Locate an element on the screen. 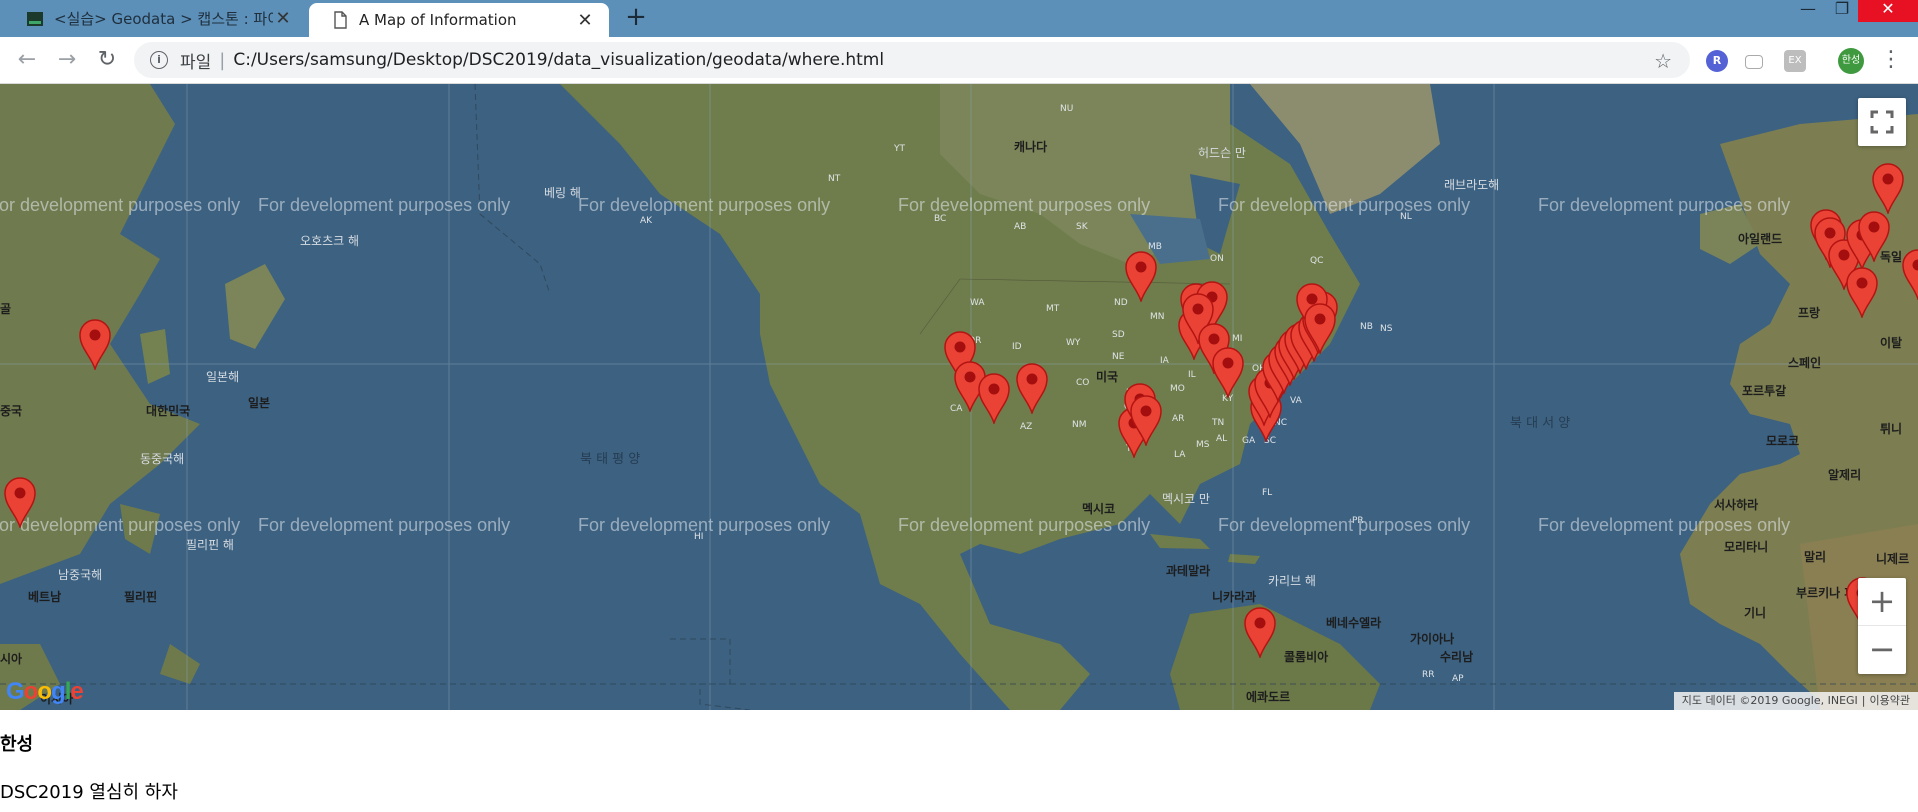 The width and height of the screenshot is (1918, 812). minimize-icon: — is located at coordinates (1808, 11).